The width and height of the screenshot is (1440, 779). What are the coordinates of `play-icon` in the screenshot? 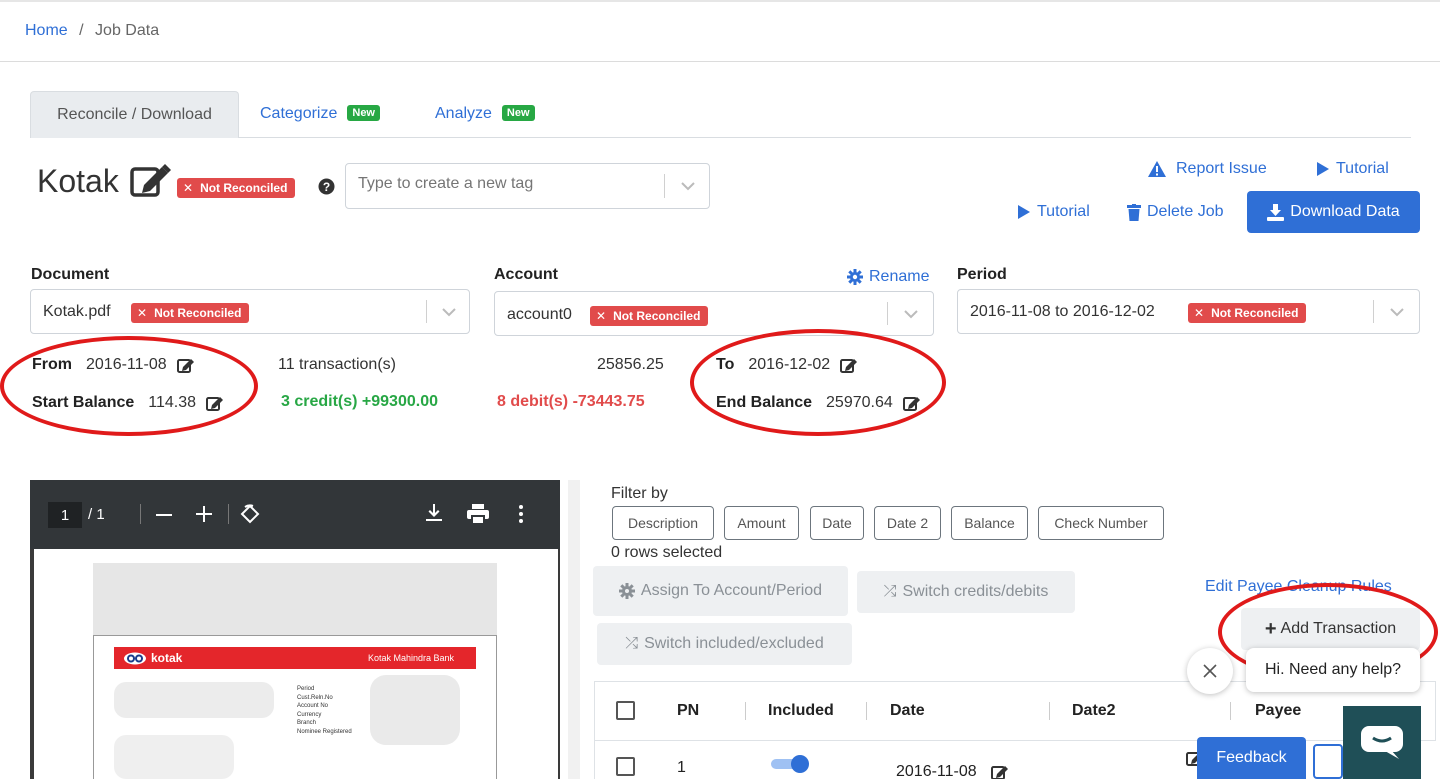 It's located at (1323, 169).